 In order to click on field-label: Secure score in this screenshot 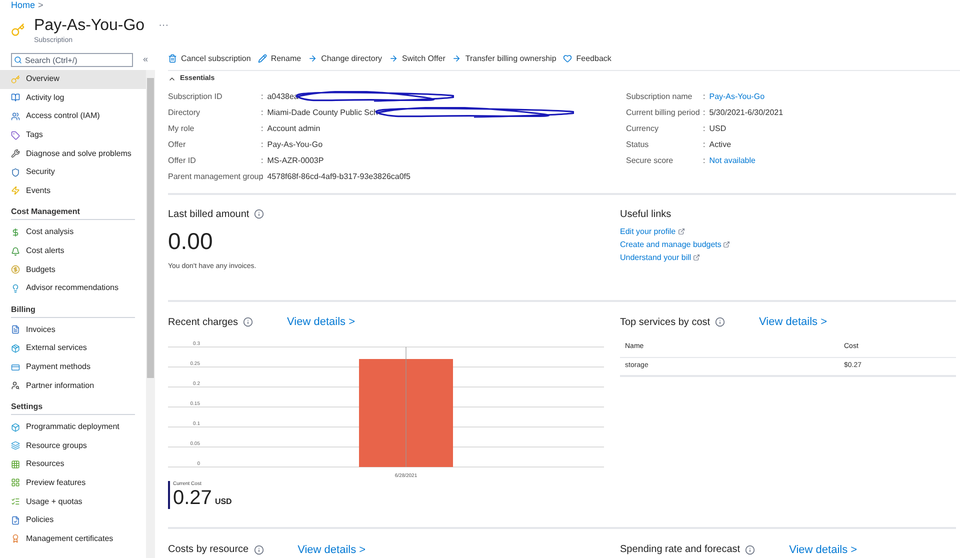, I will do `click(650, 160)`.